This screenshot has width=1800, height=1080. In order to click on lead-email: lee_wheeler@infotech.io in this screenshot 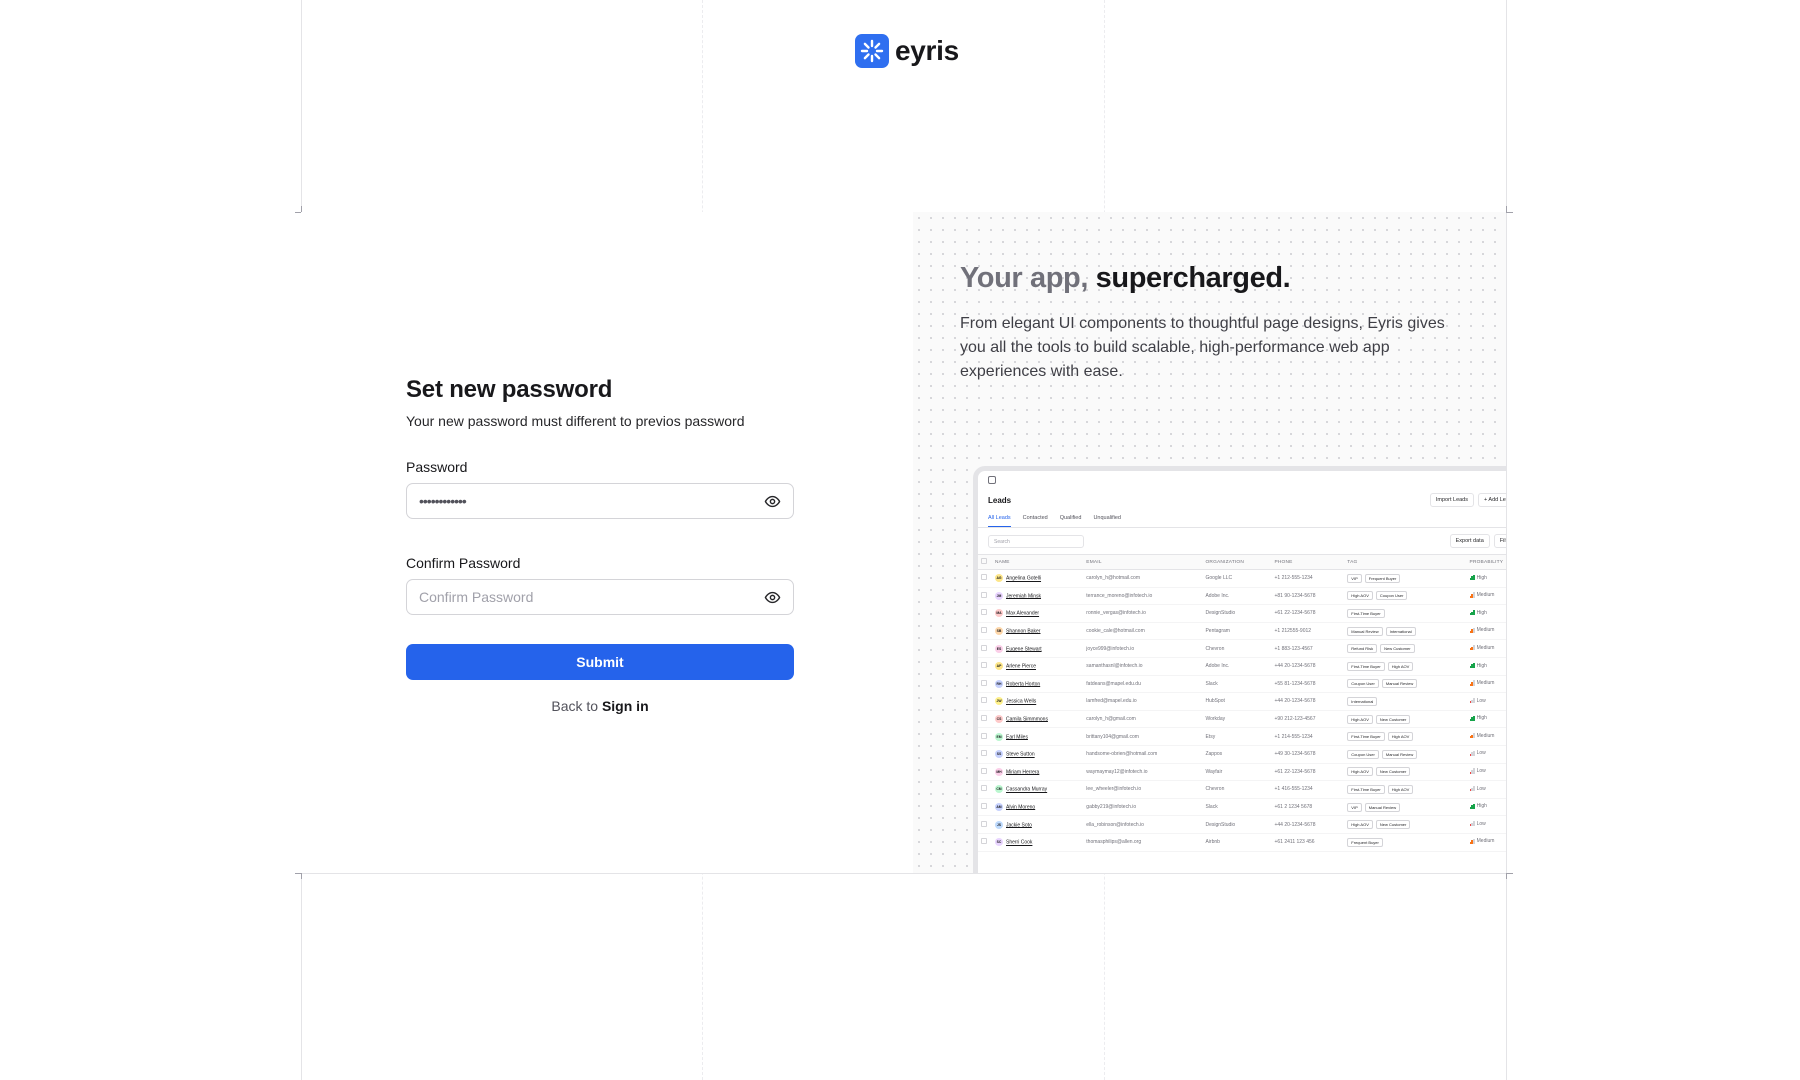, I will do `click(1143, 789)`.